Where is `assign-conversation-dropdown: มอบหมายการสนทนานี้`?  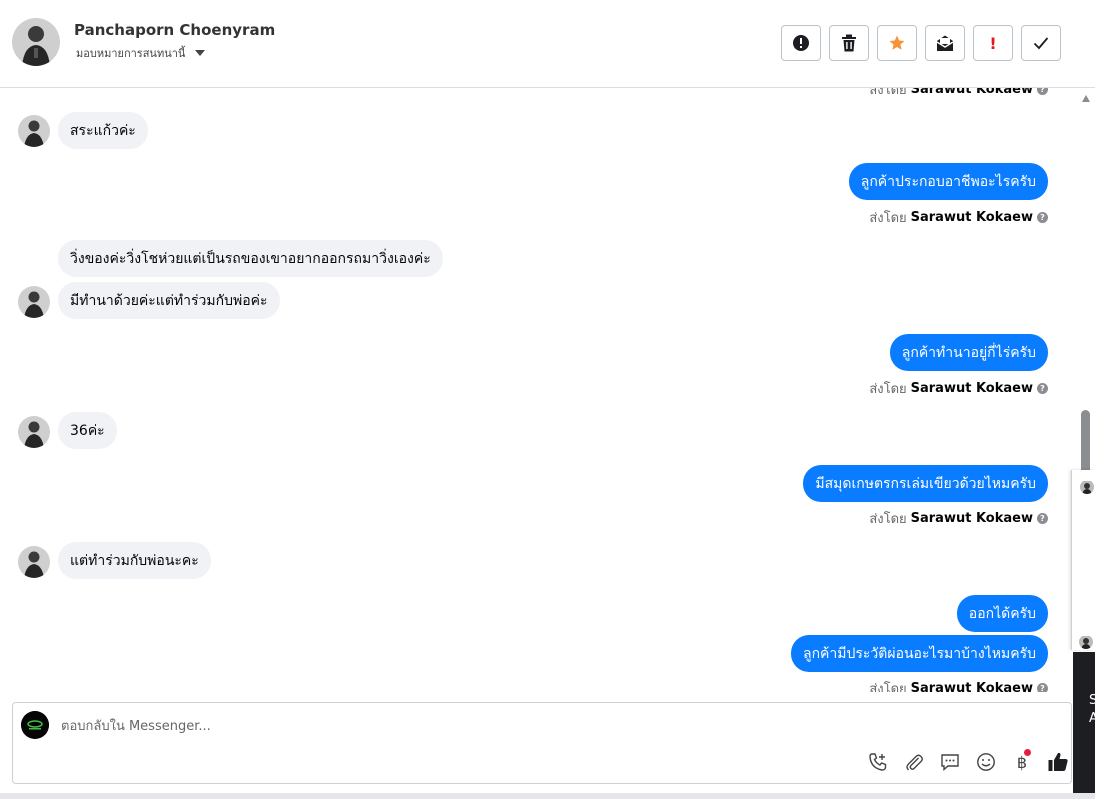 assign-conversation-dropdown: มอบหมายการสนทนานี้ is located at coordinates (141, 53).